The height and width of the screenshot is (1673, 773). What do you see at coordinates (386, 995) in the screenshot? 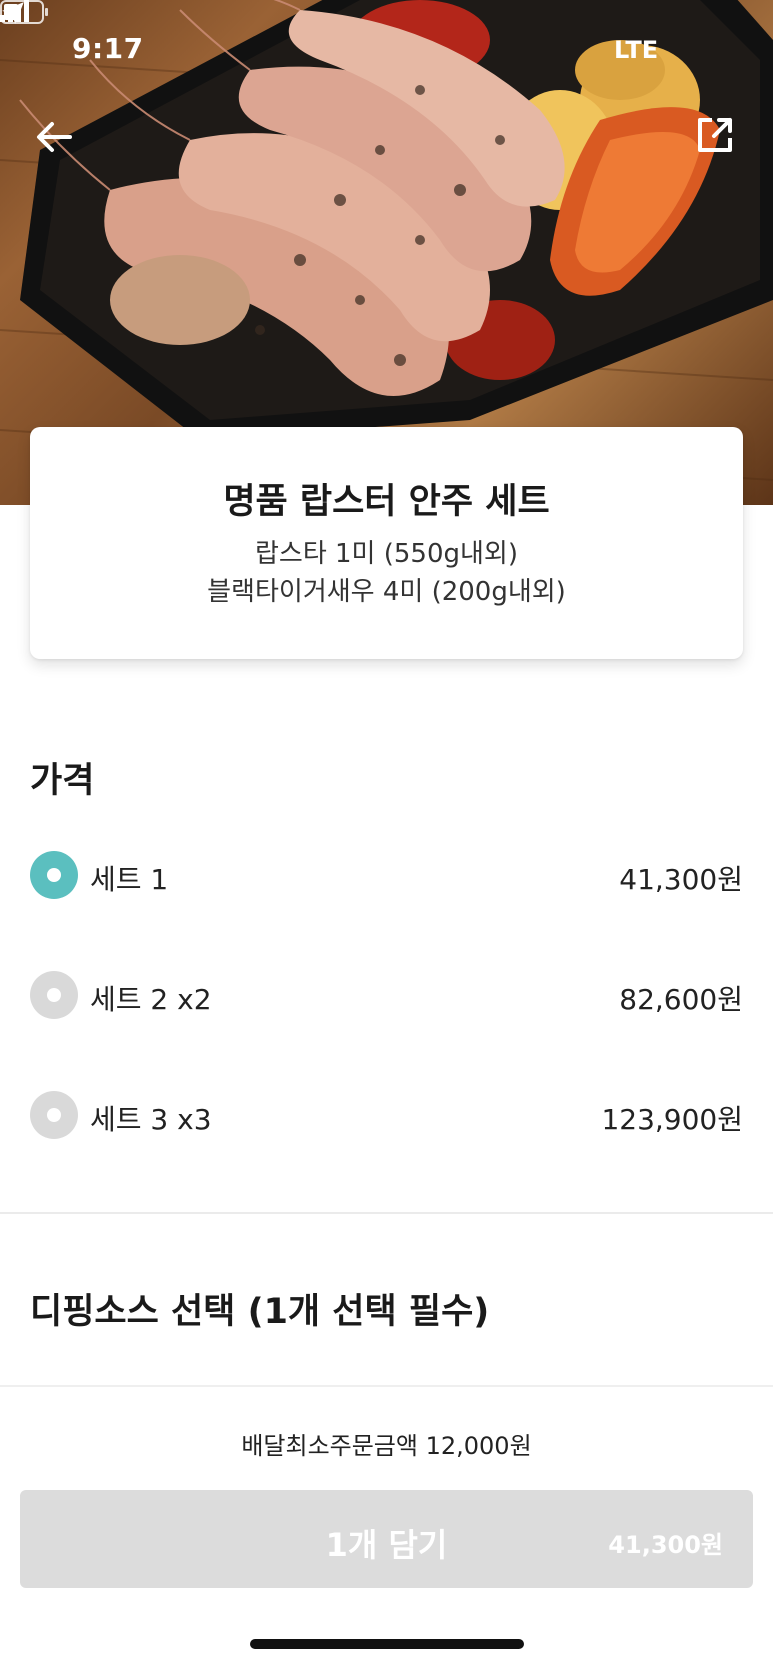
I see `price-option-set-2: 세트 2 x2 82,600원` at bounding box center [386, 995].